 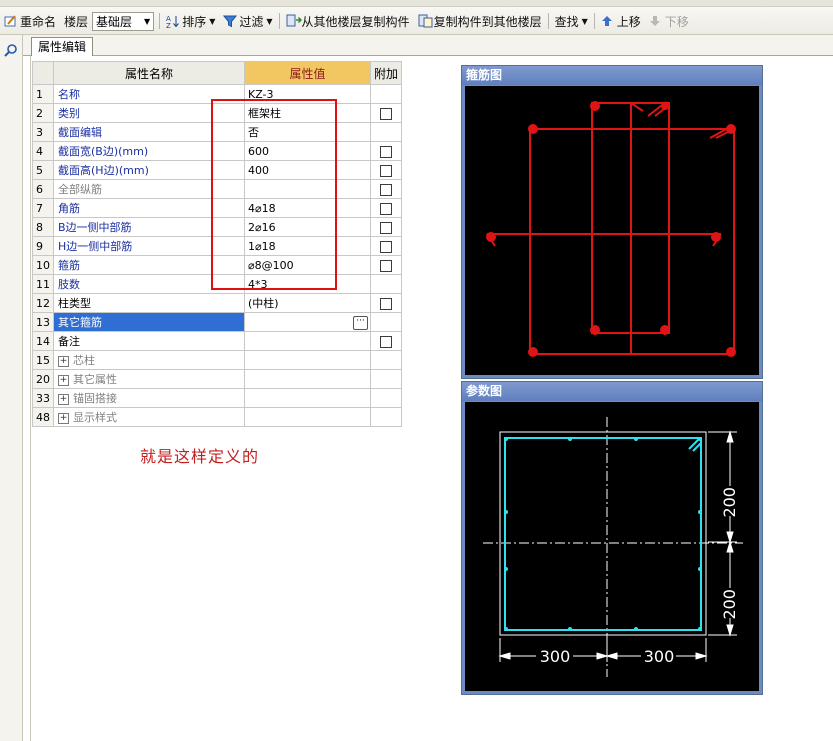 I want to click on table-row: 14 备注, so click(x=217, y=341).